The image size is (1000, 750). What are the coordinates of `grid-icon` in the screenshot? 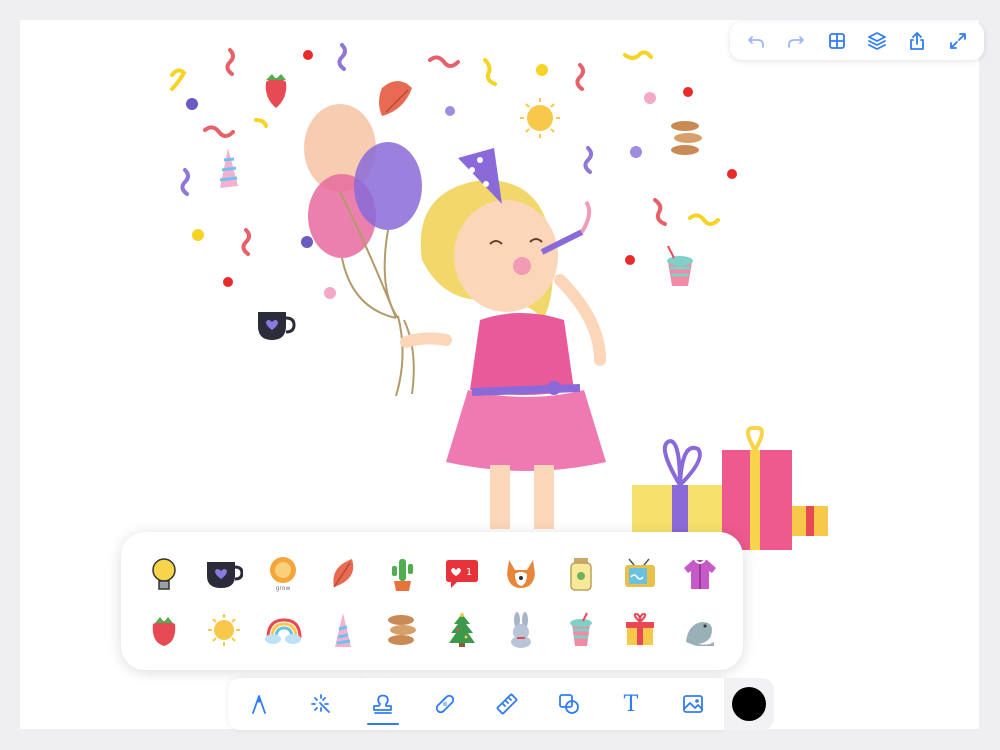 It's located at (837, 41).